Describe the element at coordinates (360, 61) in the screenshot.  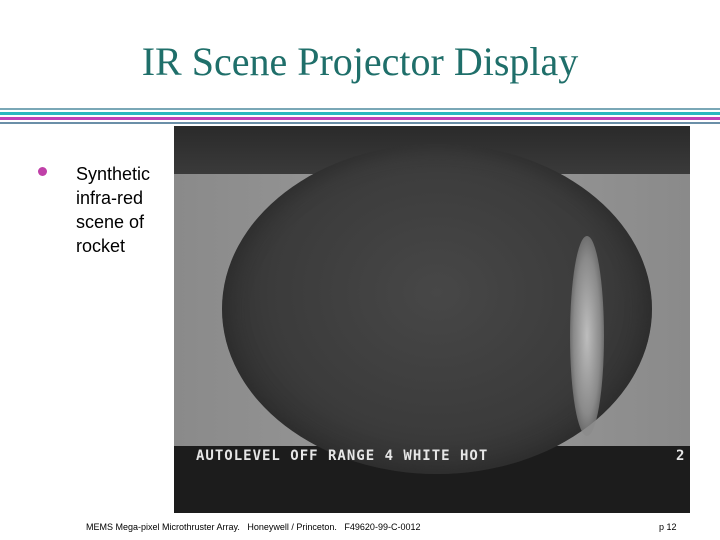
I see `slide-title: IR Scene Projector Display` at that location.